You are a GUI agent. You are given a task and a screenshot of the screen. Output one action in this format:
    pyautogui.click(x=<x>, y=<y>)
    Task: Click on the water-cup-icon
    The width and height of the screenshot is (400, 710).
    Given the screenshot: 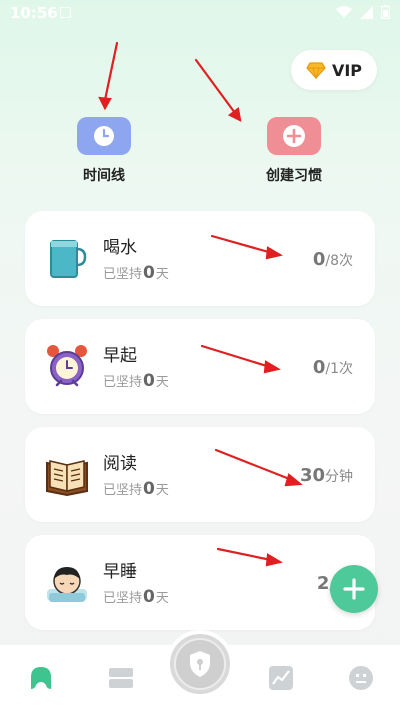 What is the action you would take?
    pyautogui.click(x=68, y=259)
    